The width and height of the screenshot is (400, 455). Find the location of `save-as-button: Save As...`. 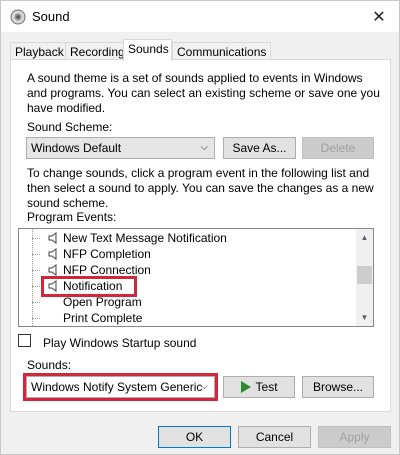

save-as-button: Save As... is located at coordinates (259, 148).